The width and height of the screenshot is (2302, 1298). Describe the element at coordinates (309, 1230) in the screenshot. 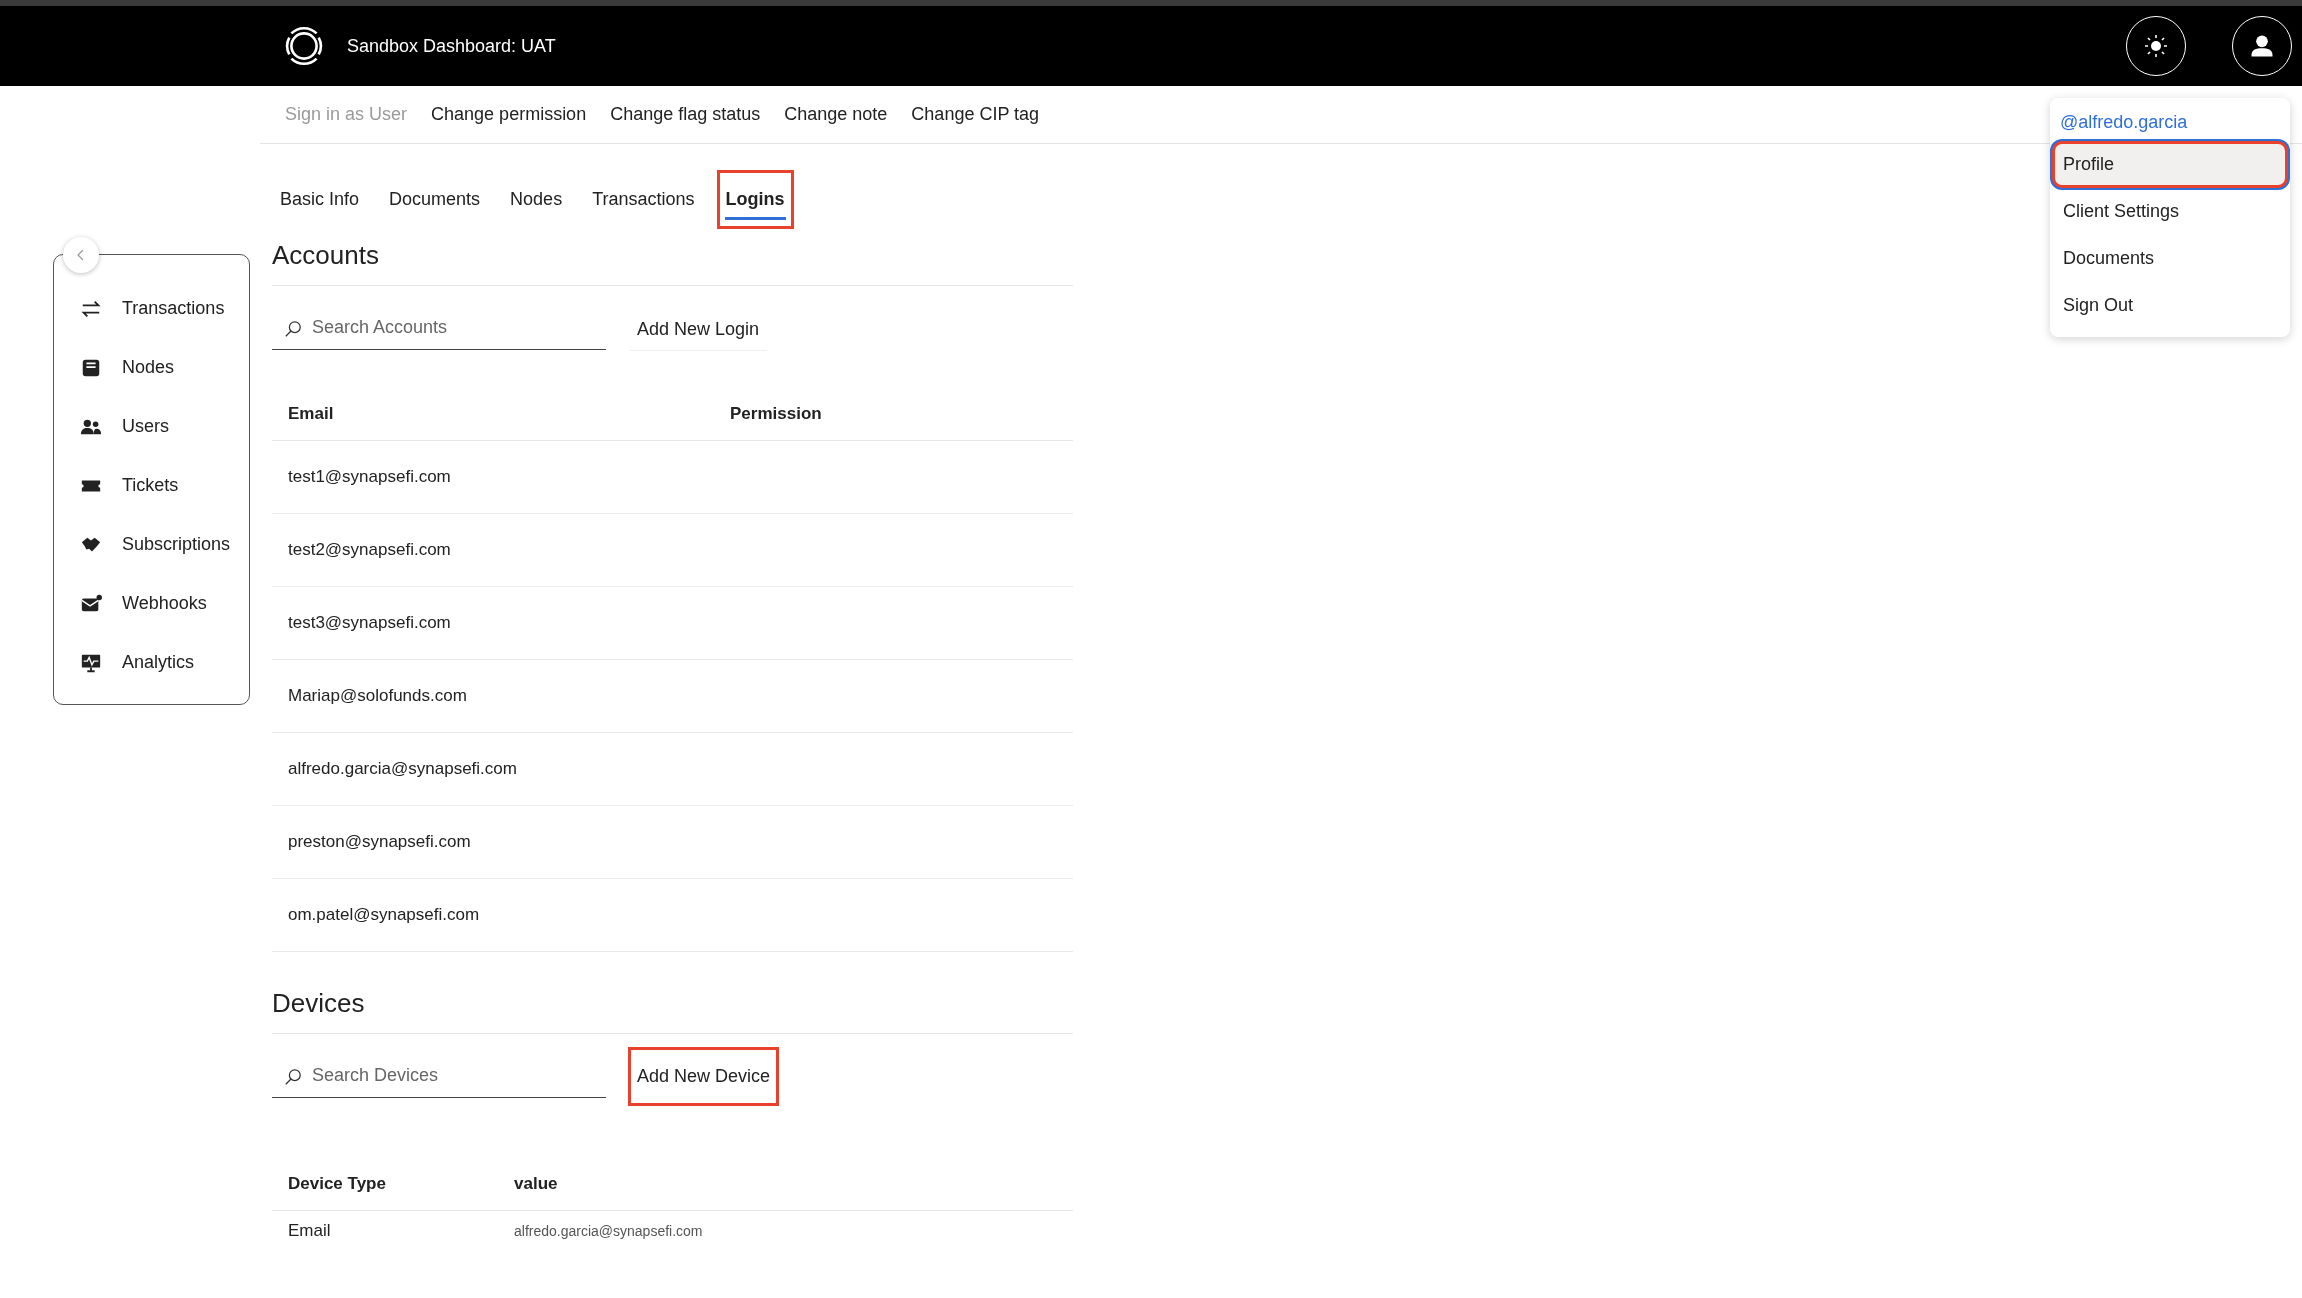

I see `table-cell: Email` at that location.